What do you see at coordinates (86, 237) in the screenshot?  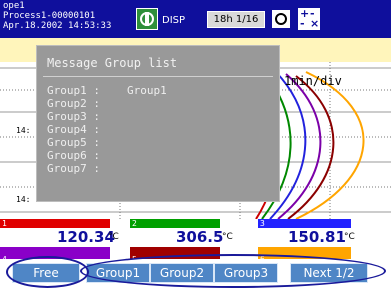 I see `channel-value: 120.34` at bounding box center [86, 237].